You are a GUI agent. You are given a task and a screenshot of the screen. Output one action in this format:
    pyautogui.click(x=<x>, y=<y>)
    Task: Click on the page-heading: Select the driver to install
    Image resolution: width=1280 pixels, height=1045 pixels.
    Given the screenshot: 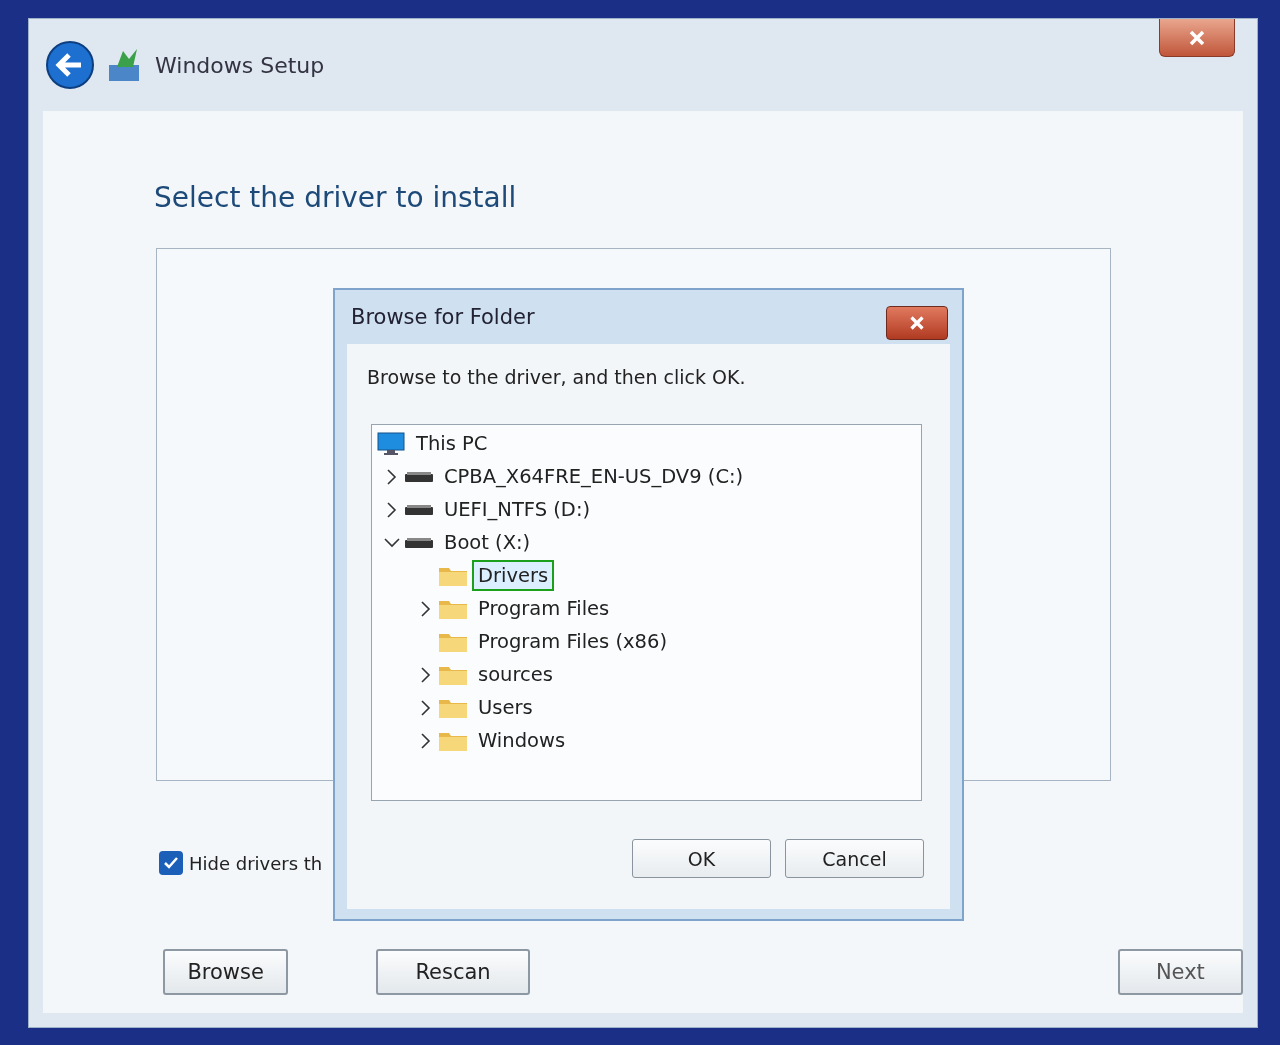 What is the action you would take?
    pyautogui.click(x=336, y=197)
    